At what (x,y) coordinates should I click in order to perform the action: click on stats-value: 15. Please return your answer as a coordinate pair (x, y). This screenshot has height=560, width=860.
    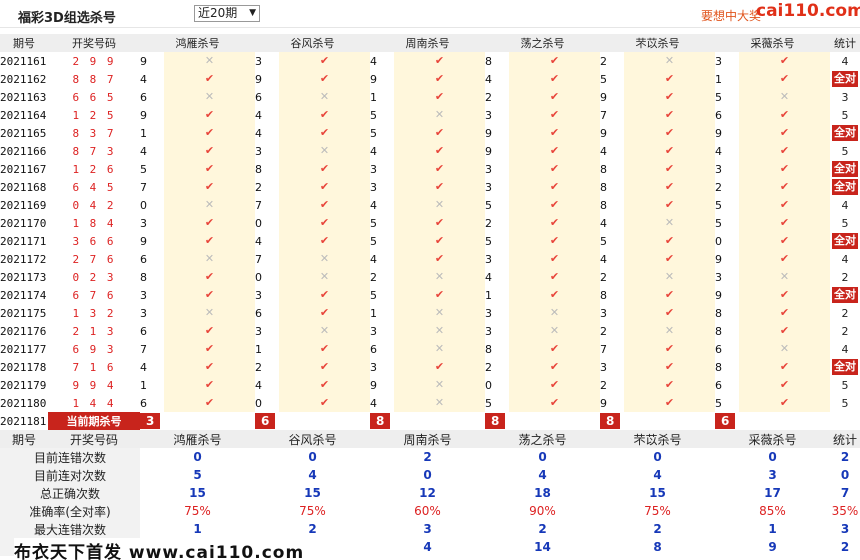
    Looking at the image, I should click on (312, 493).